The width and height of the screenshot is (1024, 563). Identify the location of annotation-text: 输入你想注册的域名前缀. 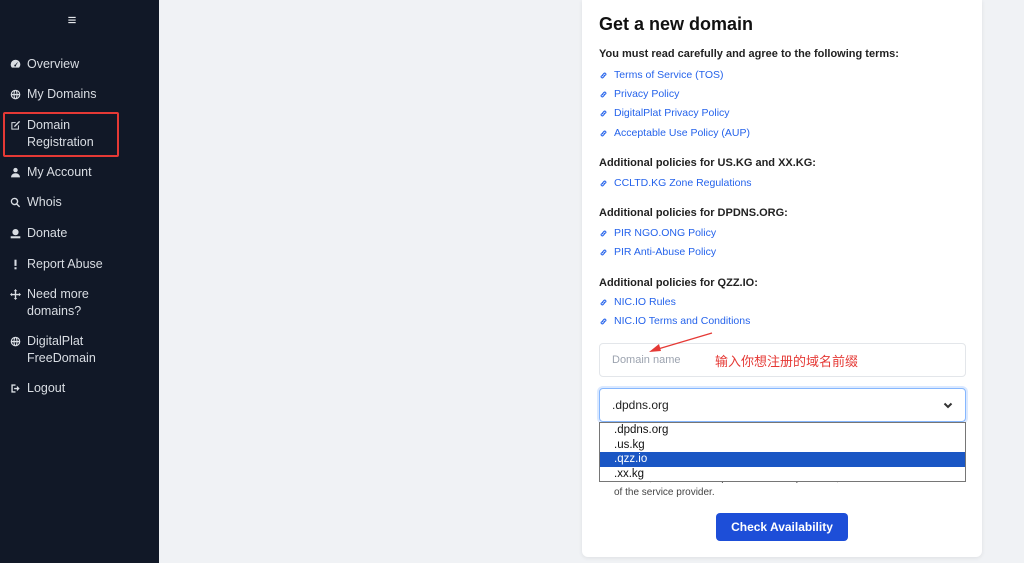
(787, 362).